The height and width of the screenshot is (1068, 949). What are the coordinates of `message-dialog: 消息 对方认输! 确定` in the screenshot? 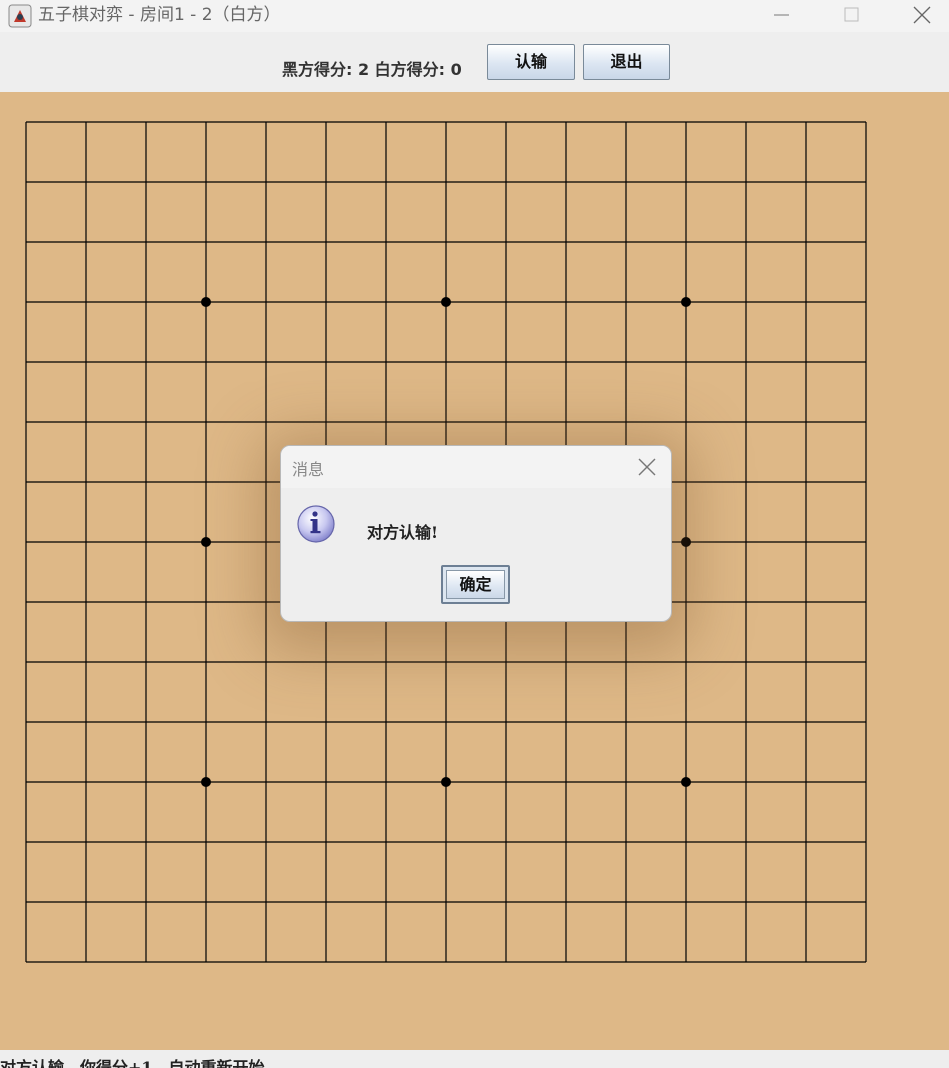 It's located at (476, 533).